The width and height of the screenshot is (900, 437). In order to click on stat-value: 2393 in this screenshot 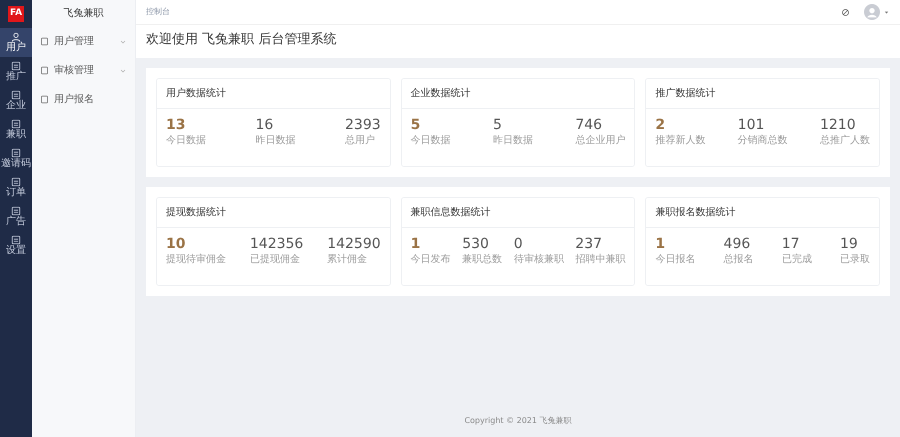, I will do `click(363, 125)`.